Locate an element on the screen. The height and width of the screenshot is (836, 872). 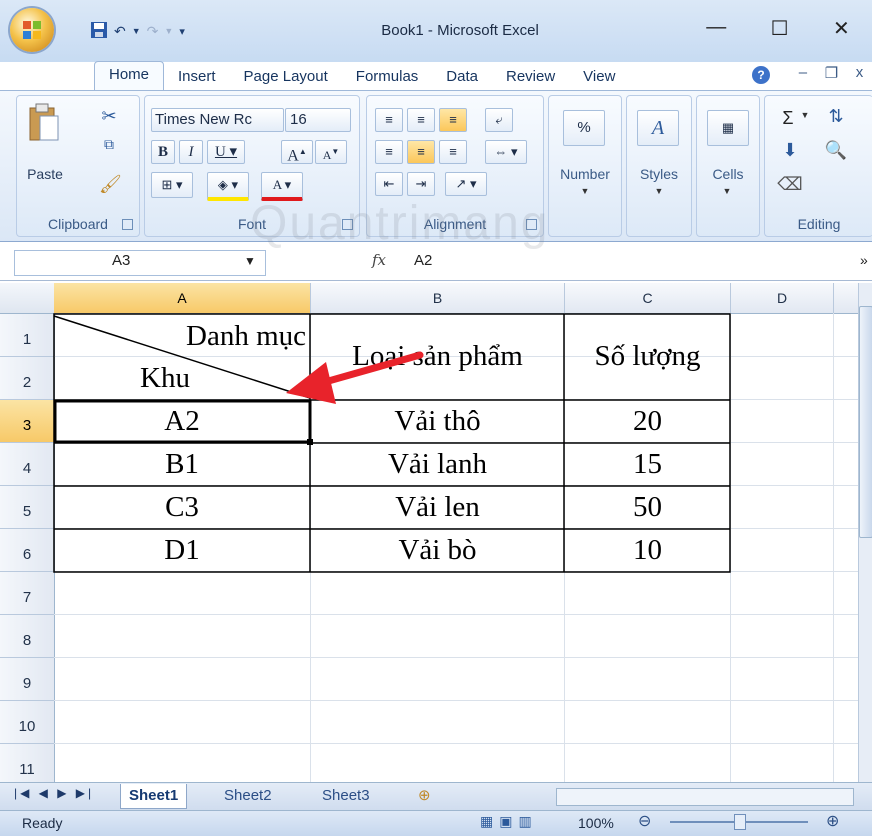
zoom-slider-thumb is located at coordinates (740, 822).